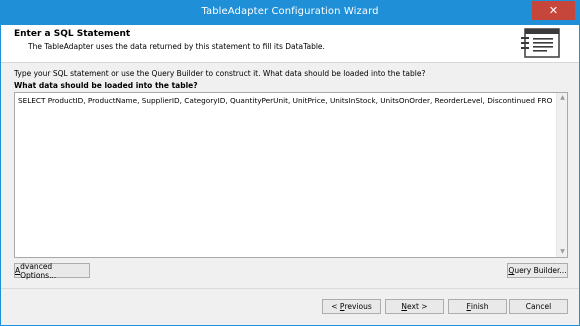 This screenshot has height=326, width=580. I want to click on sql-statement-icon, so click(540, 43).